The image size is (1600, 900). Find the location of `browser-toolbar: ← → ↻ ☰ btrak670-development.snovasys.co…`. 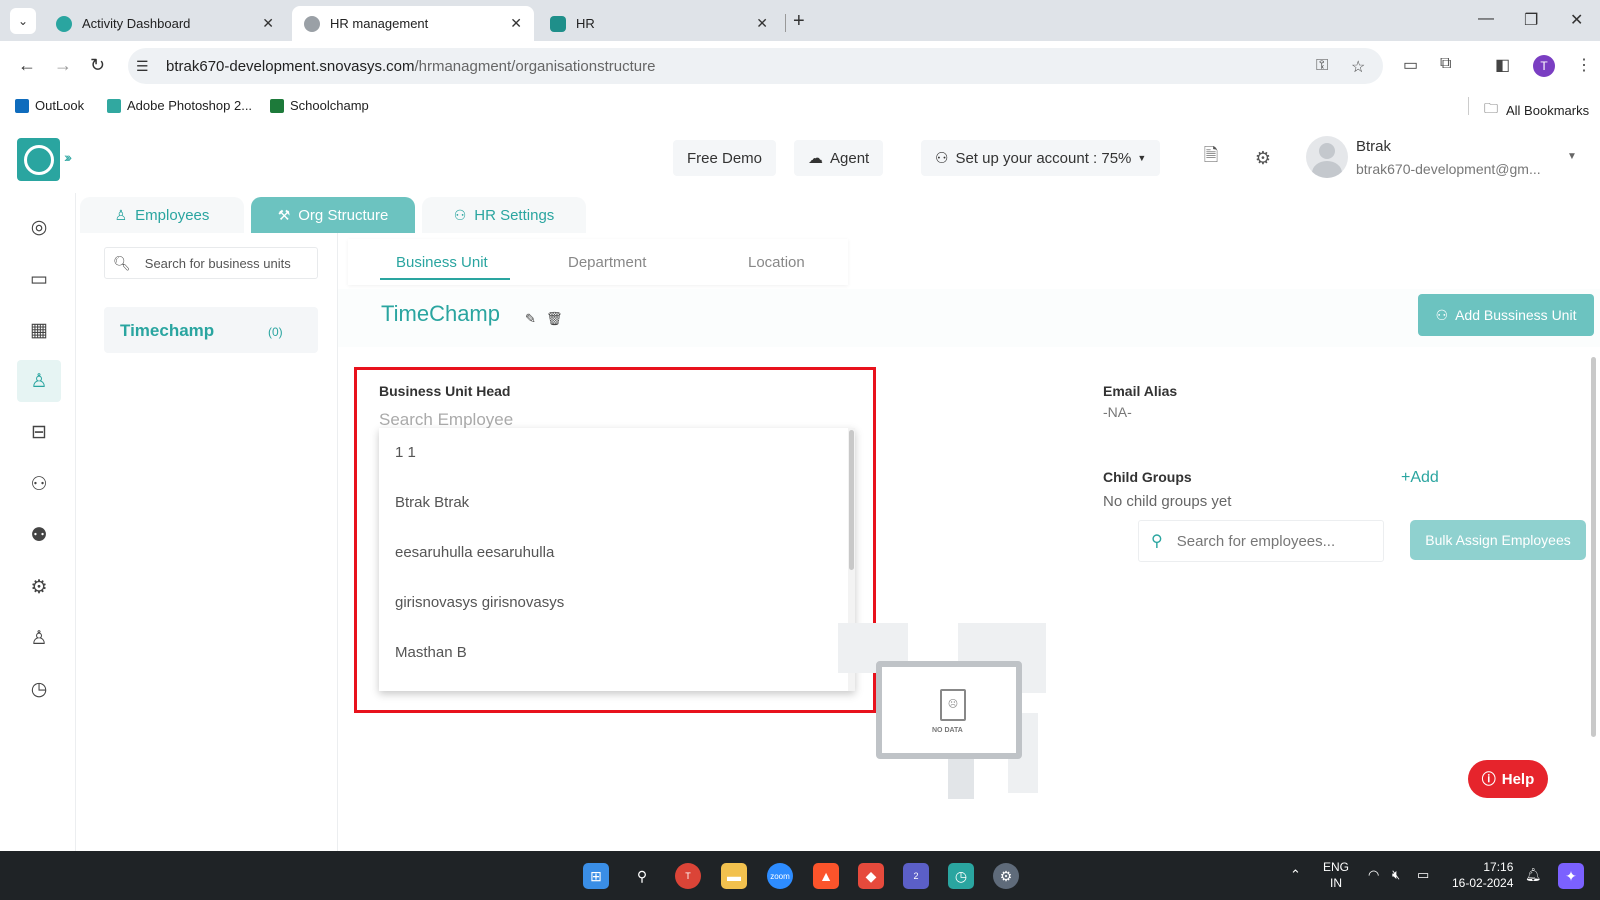

browser-toolbar: ← → ↻ ☰ btrak670-development.snovasys.co… is located at coordinates (800, 66).